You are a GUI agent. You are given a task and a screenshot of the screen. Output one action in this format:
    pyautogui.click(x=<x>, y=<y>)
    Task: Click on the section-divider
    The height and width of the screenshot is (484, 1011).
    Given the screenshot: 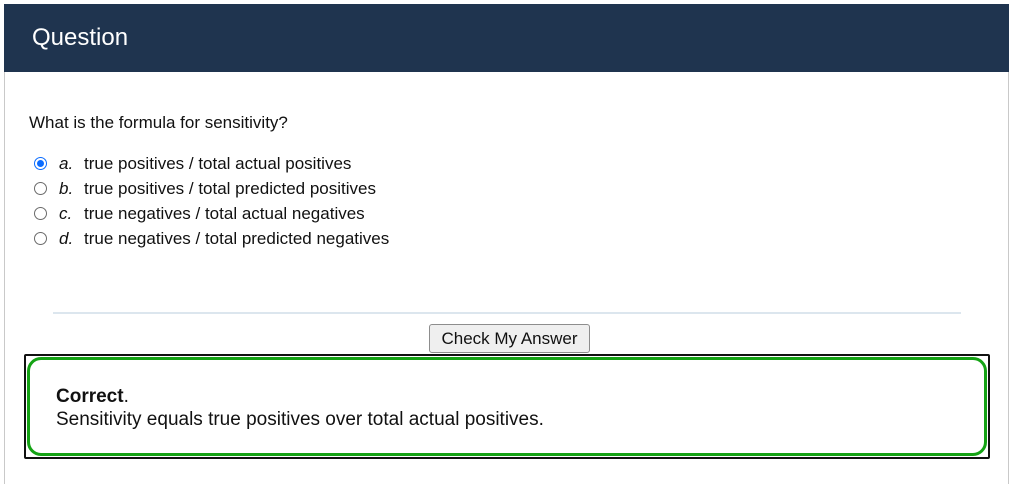 What is the action you would take?
    pyautogui.click(x=507, y=313)
    